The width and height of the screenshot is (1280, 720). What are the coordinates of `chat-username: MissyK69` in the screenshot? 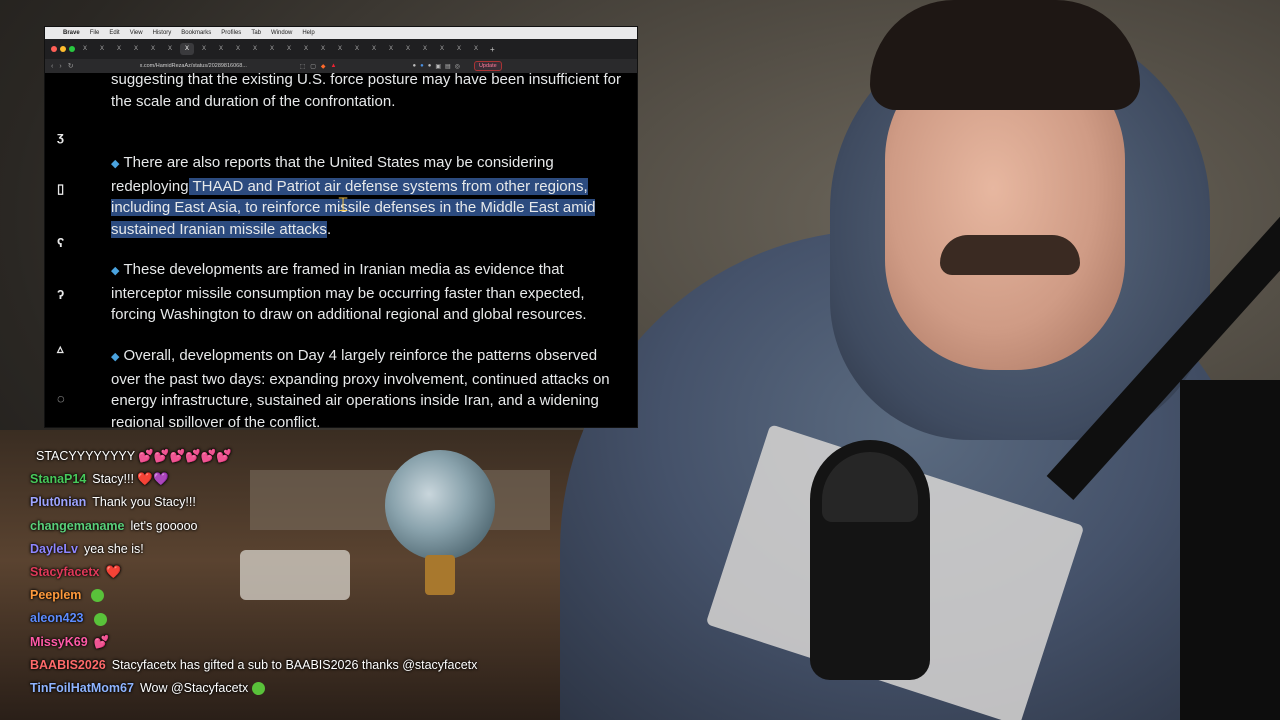 It's located at (59, 642).